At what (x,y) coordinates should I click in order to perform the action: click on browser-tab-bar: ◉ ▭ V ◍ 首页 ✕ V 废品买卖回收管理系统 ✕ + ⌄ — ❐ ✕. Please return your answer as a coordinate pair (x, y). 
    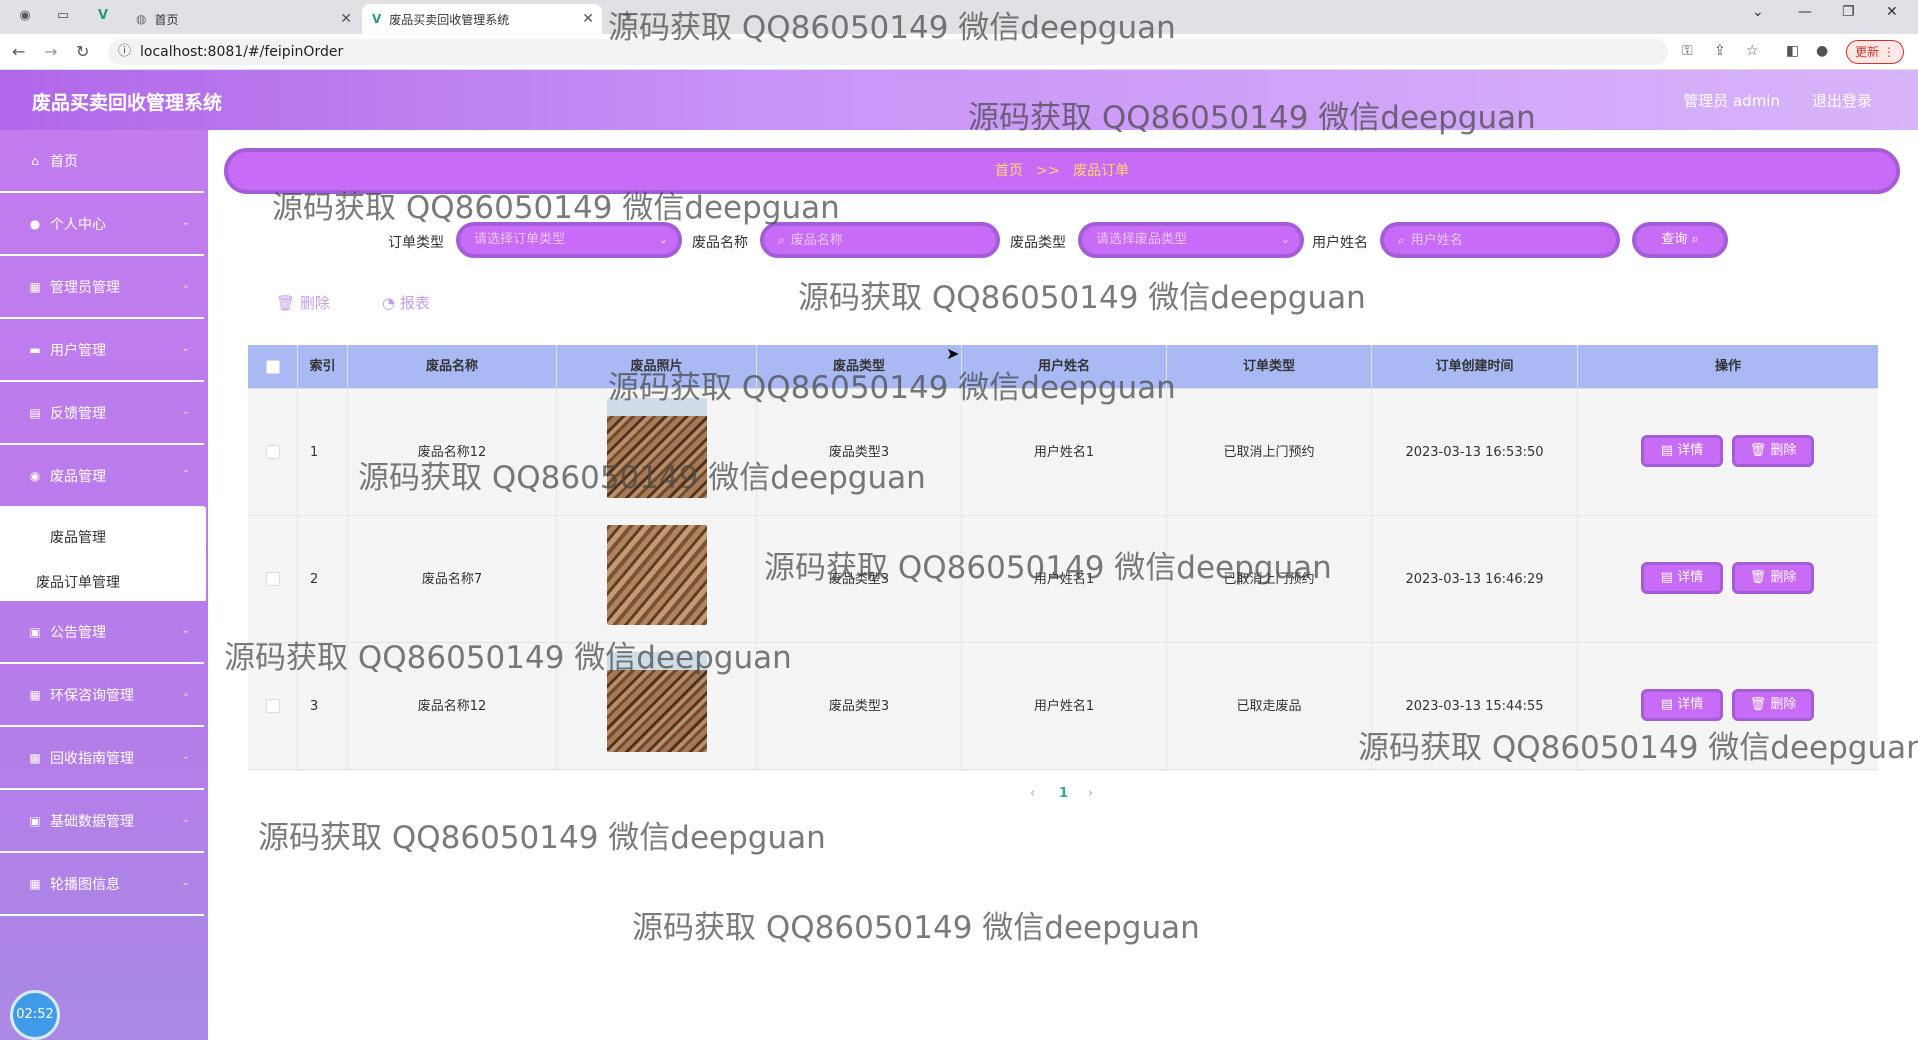
    Looking at the image, I should click on (959, 17).